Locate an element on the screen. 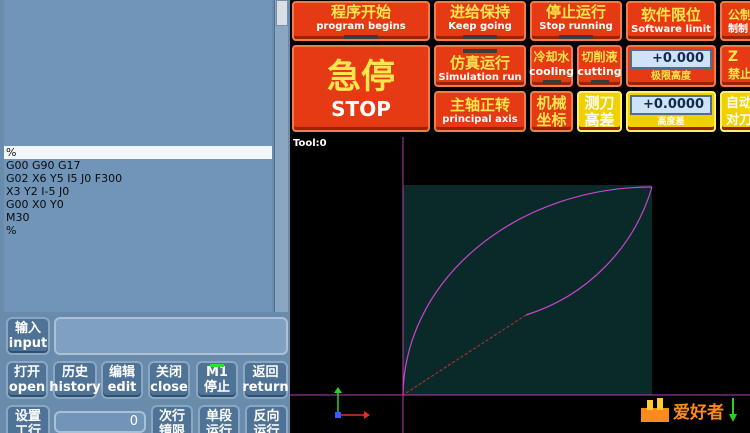  row-run-label-cn: 次行 is located at coordinates (171, 416).